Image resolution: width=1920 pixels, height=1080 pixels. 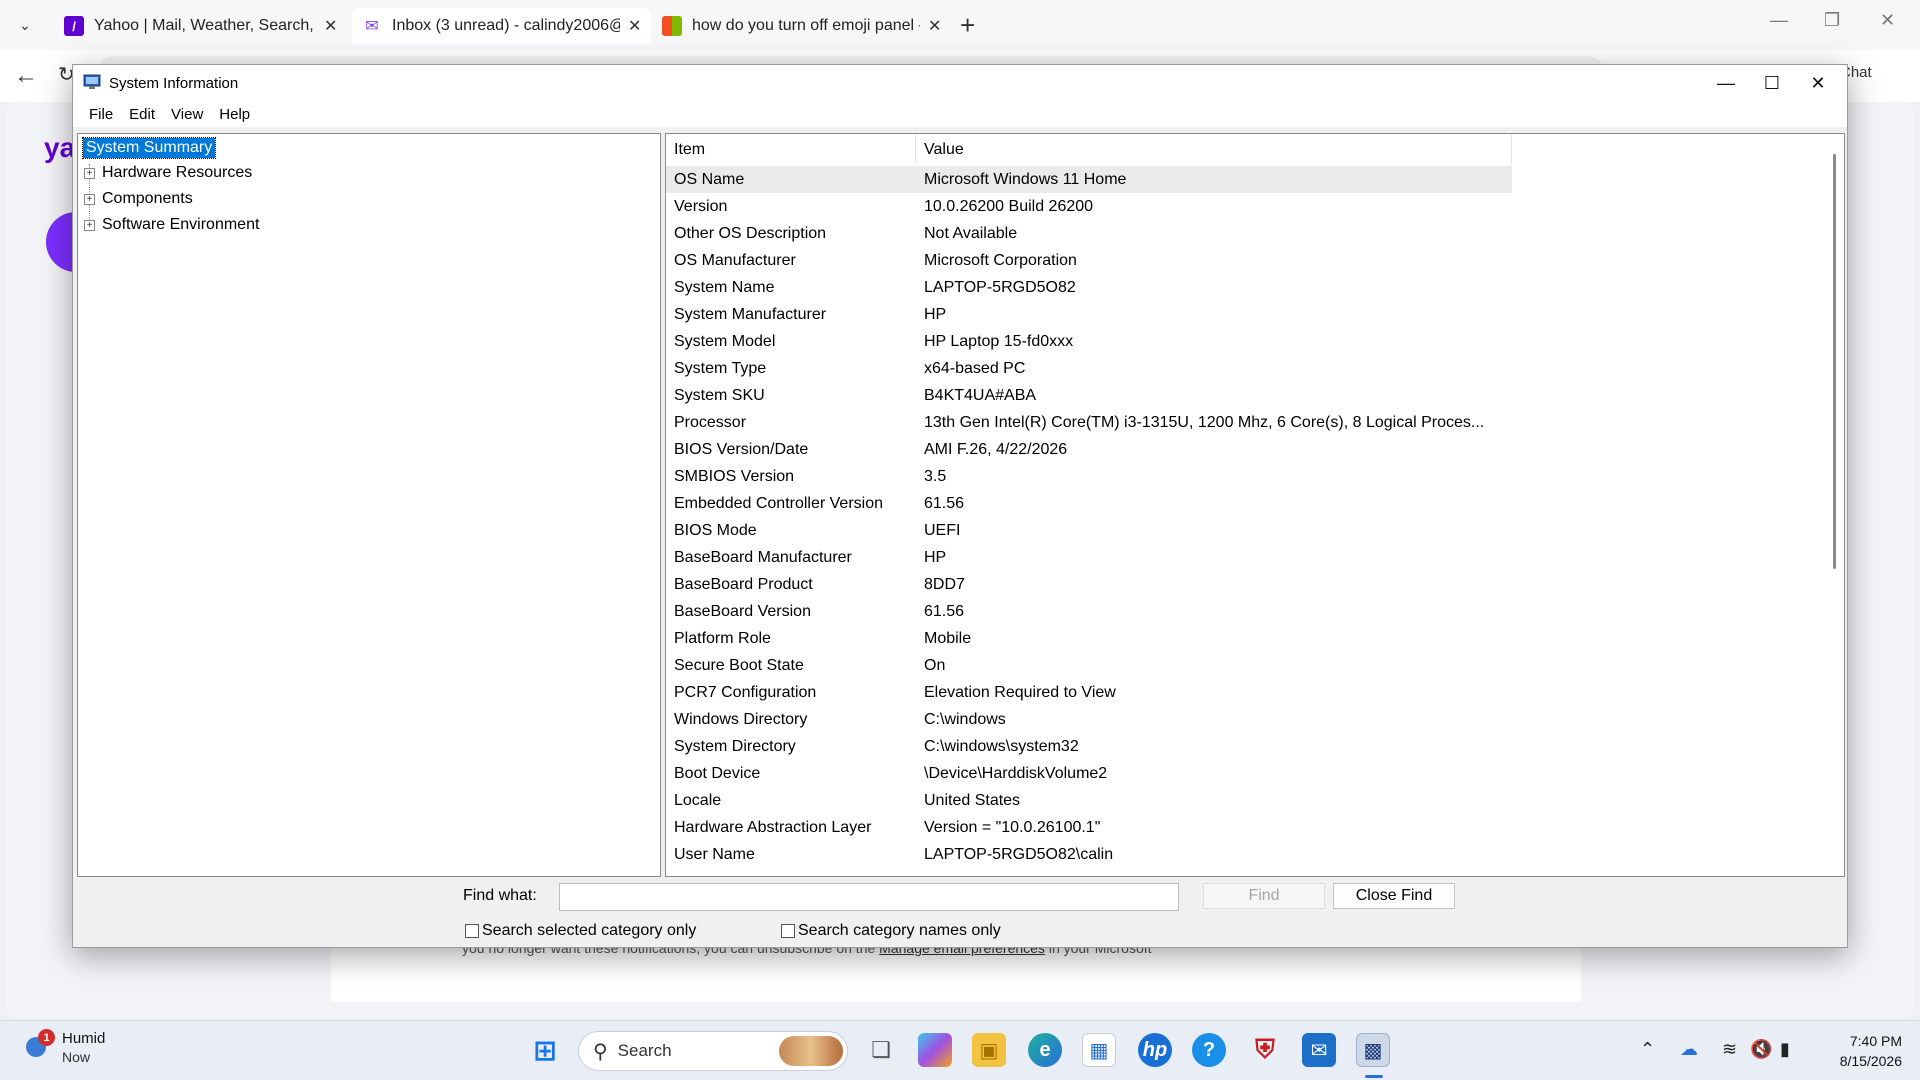 What do you see at coordinates (773, 827) in the screenshot?
I see `row-item-cell: Hardware Abstraction Layer` at bounding box center [773, 827].